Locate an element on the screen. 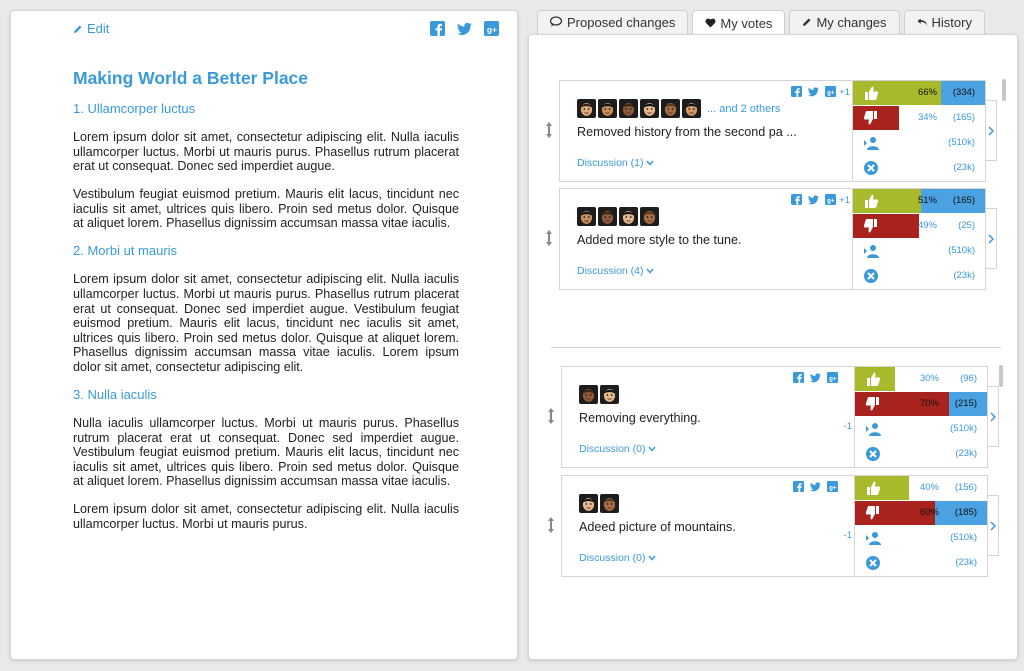 The height and width of the screenshot is (671, 1024). discussion-toggle: Discussion (4) is located at coordinates (615, 271).